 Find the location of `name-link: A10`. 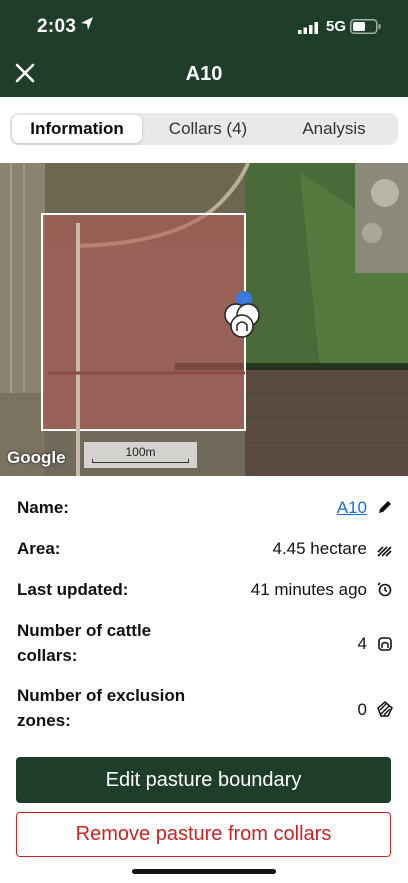

name-link: A10 is located at coordinates (352, 507).